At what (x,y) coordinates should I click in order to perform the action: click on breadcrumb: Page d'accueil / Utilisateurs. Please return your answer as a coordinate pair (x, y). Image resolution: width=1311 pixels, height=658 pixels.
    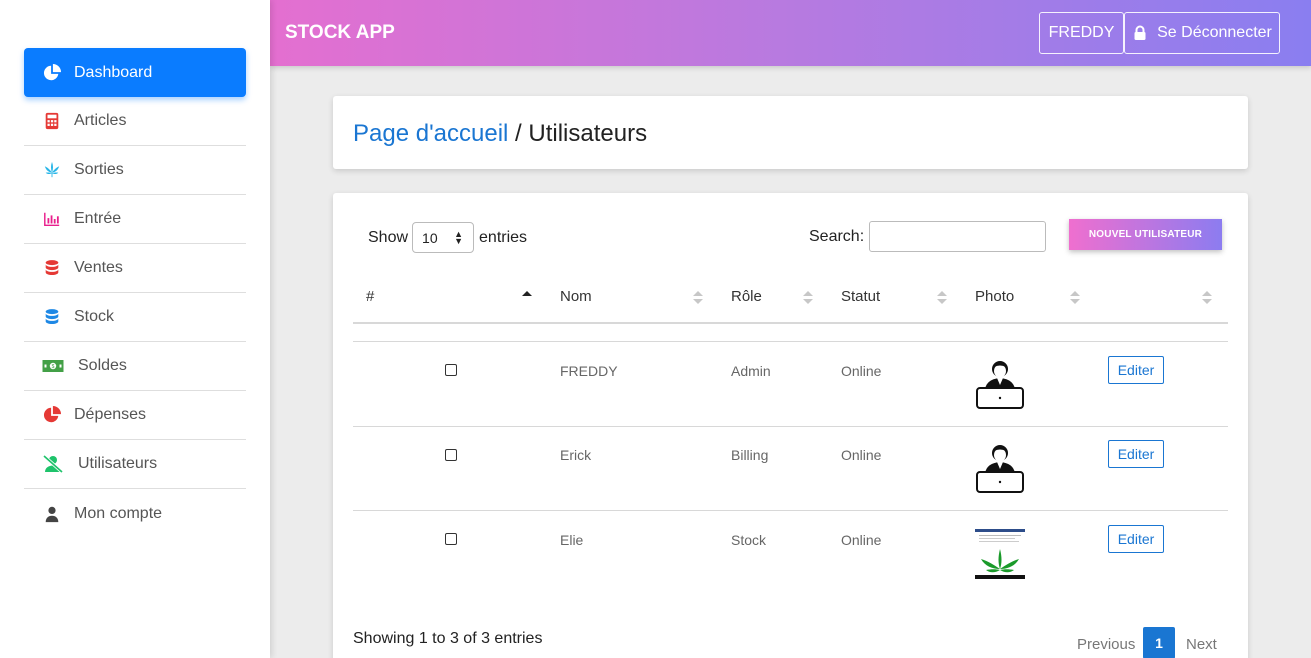
    Looking at the image, I should click on (500, 134).